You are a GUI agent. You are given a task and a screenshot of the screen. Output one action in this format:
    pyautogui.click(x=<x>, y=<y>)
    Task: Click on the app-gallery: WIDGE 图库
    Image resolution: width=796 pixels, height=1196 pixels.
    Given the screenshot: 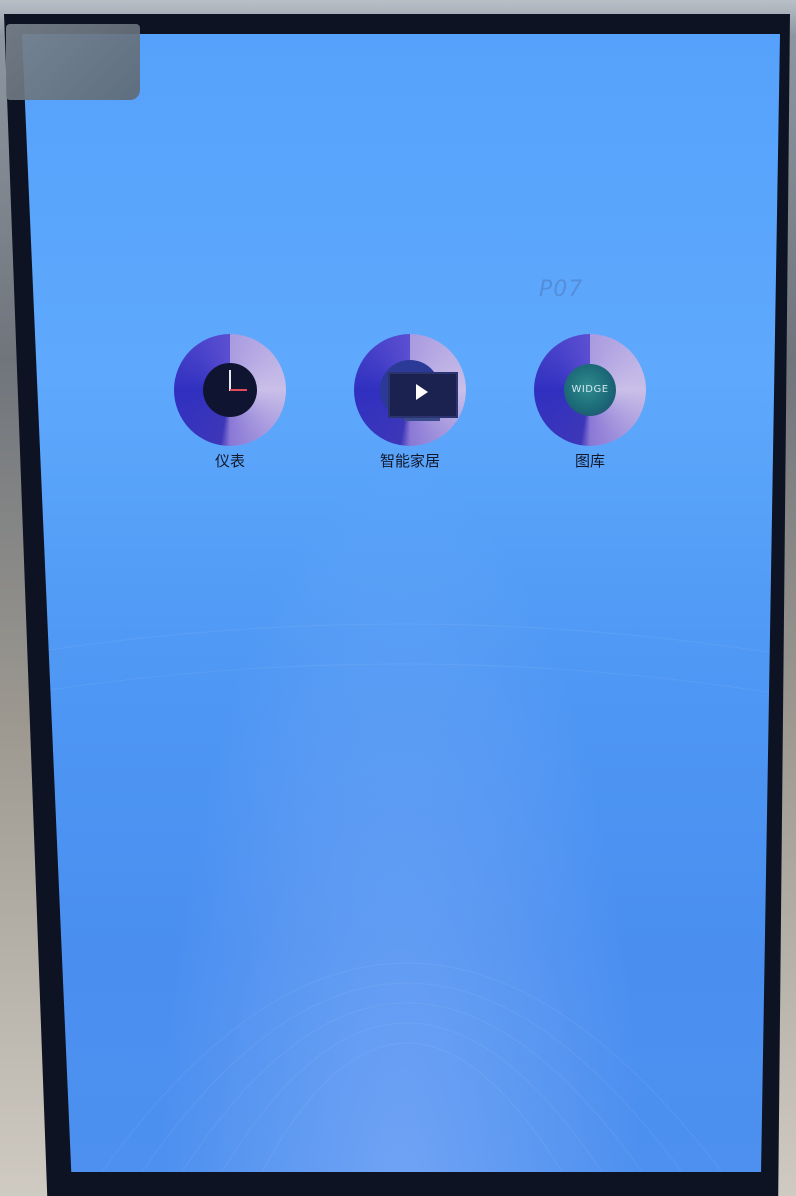 What is the action you would take?
    pyautogui.click(x=590, y=402)
    